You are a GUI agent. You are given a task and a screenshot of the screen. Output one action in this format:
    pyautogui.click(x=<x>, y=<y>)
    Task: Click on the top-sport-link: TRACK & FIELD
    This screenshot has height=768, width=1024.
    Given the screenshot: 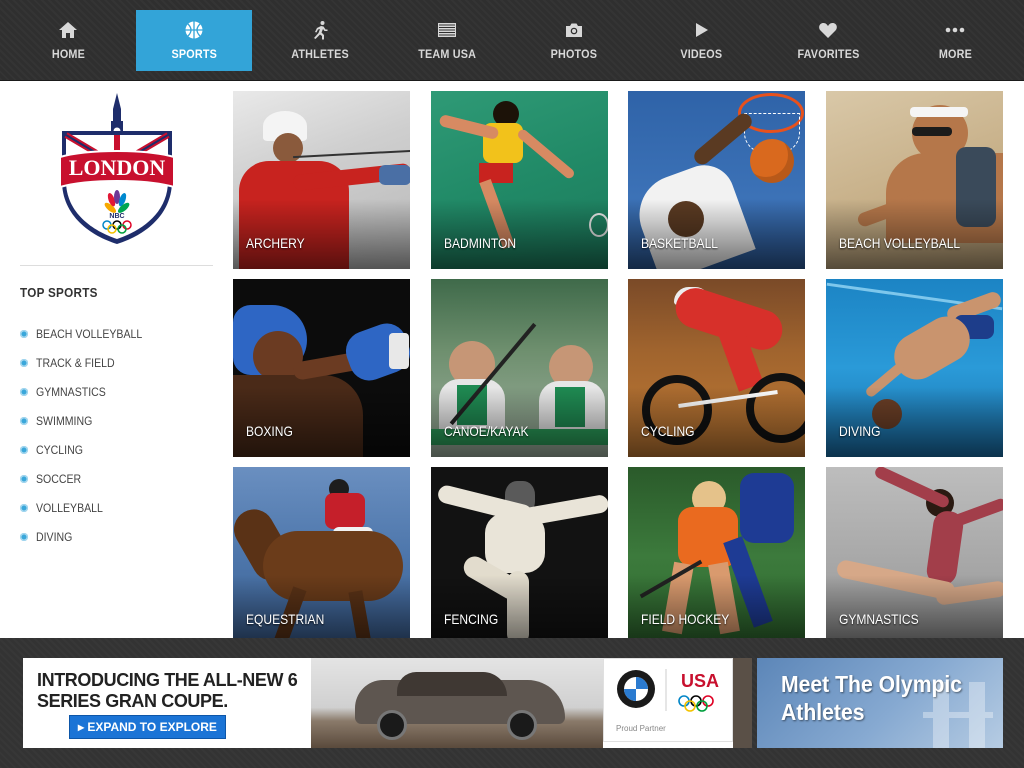 What is the action you would take?
    pyautogui.click(x=88, y=362)
    